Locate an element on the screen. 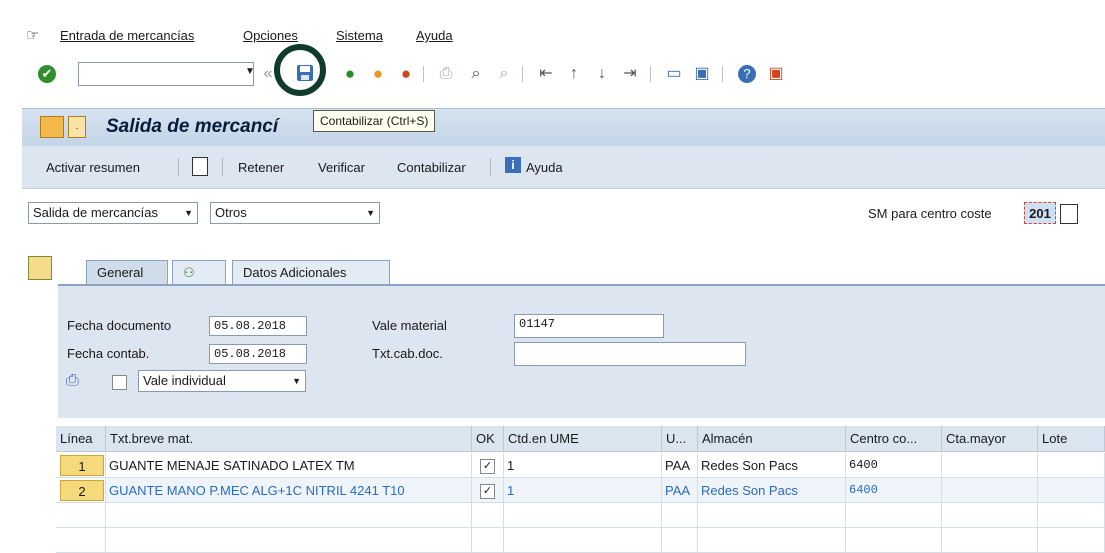  doc-date-input: 05.08.2018 is located at coordinates (258, 326).